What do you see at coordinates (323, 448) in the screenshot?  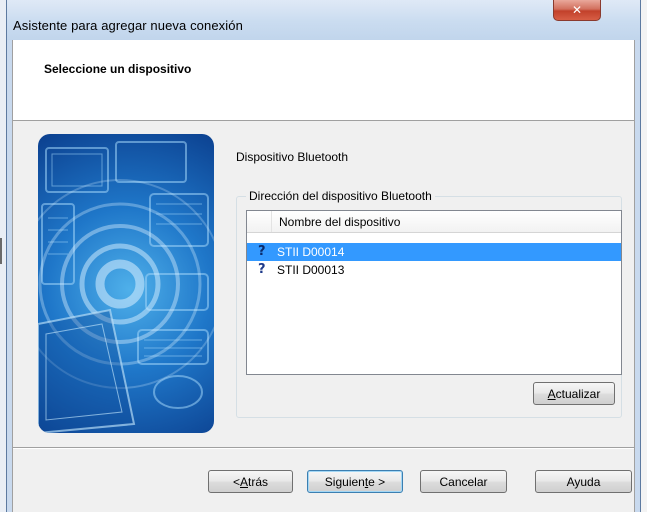 I see `footer-divider-highlight` at bounding box center [323, 448].